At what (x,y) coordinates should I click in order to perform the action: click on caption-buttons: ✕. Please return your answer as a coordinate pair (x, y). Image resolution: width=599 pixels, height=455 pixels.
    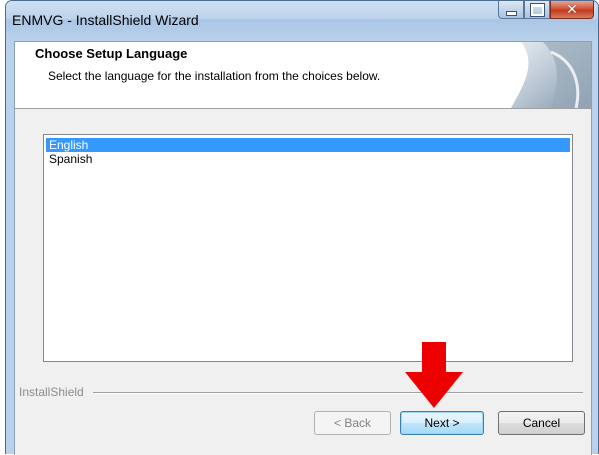
    Looking at the image, I should click on (546, 10).